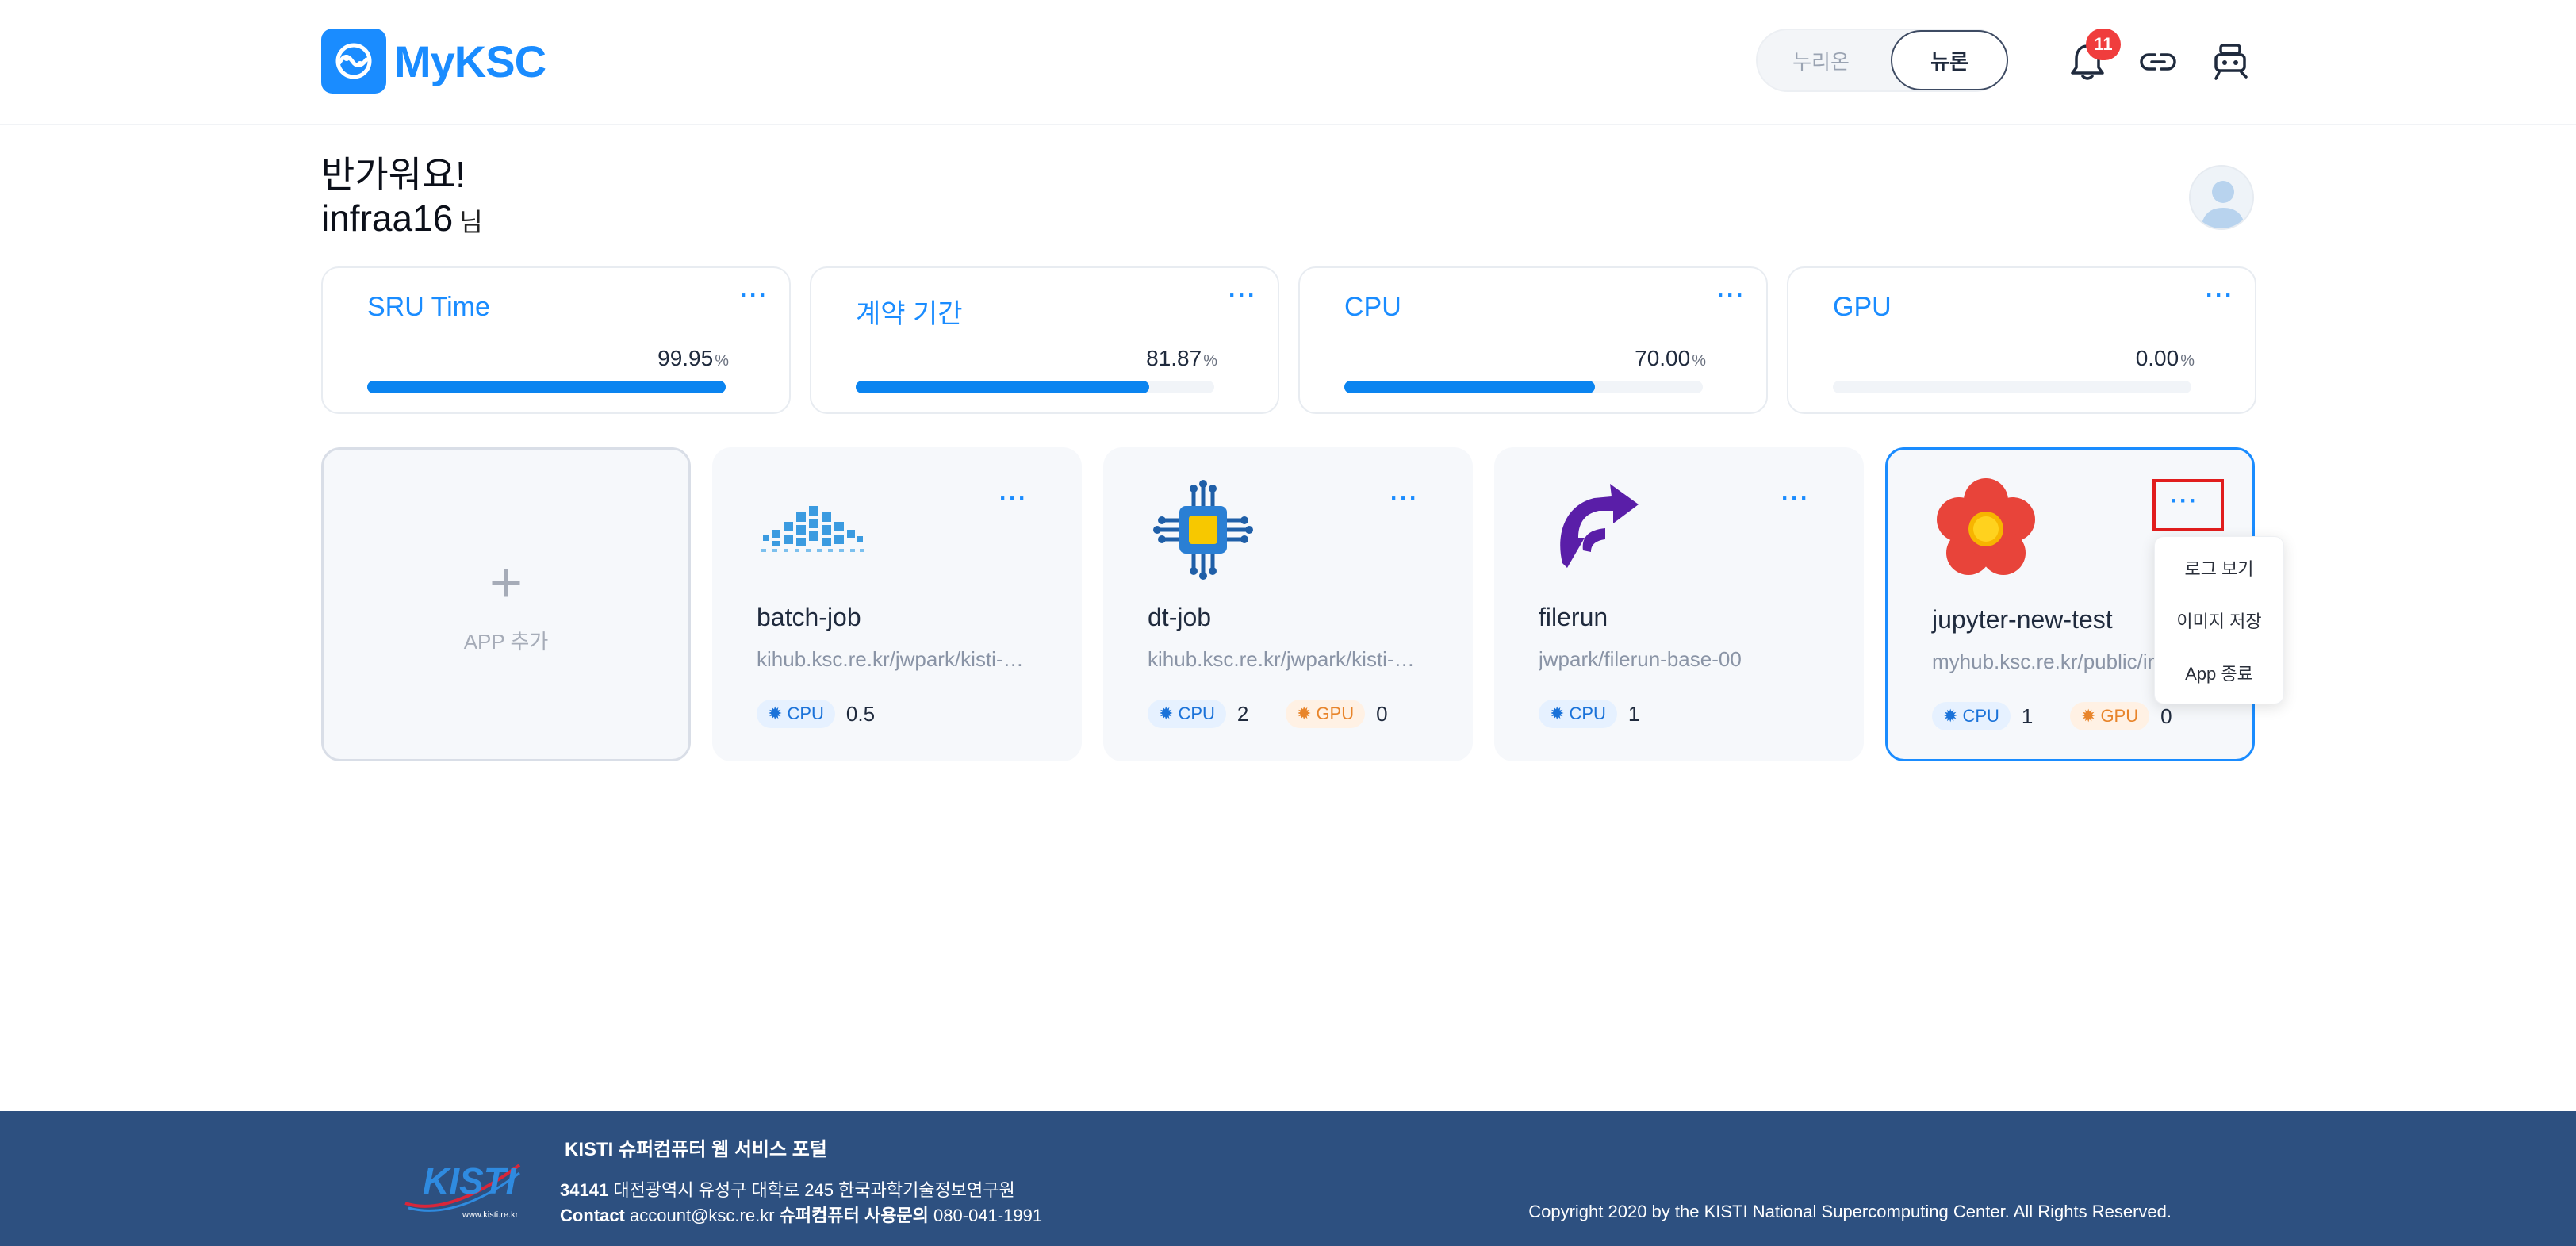  Describe the element at coordinates (910, 314) in the screenshot. I see `stat-title: 계약 기간` at that location.